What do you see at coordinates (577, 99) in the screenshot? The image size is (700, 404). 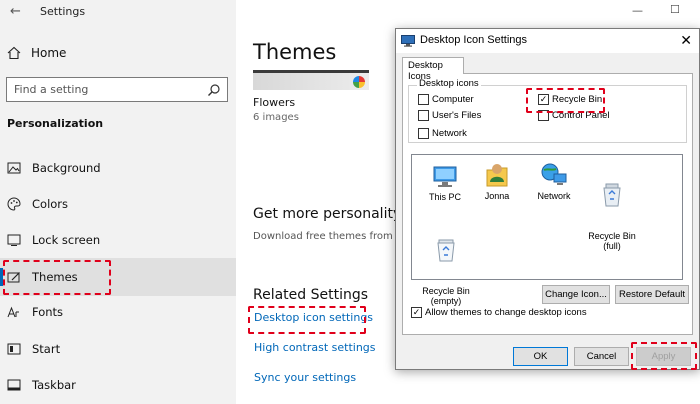 I see `checkbox-label: Recycle Bin` at bounding box center [577, 99].